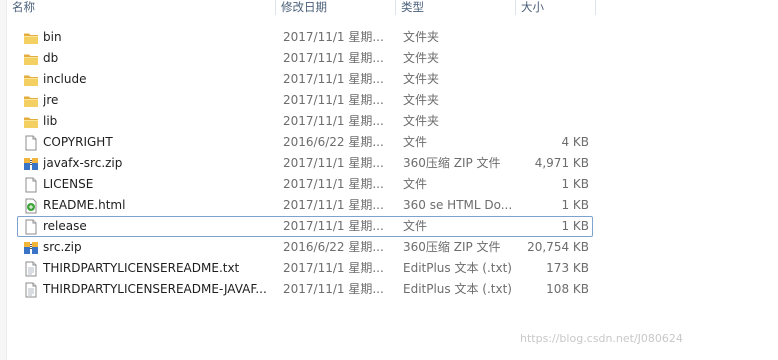 The image size is (778, 360). What do you see at coordinates (83, 163) in the screenshot?
I see `file-name: javafx-src.zip` at bounding box center [83, 163].